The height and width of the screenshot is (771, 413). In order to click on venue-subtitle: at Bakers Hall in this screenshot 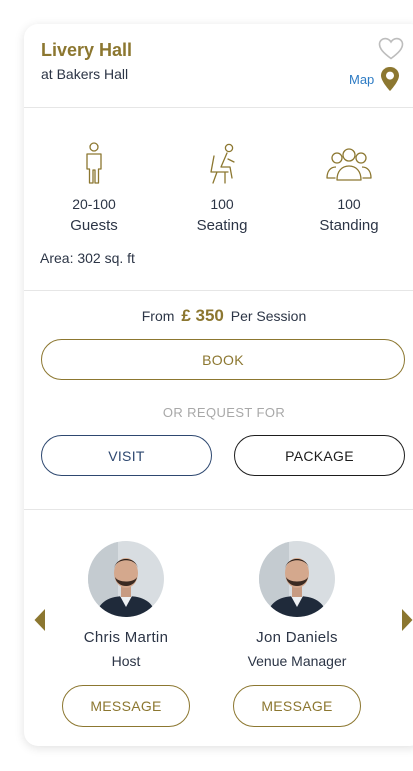, I will do `click(85, 74)`.